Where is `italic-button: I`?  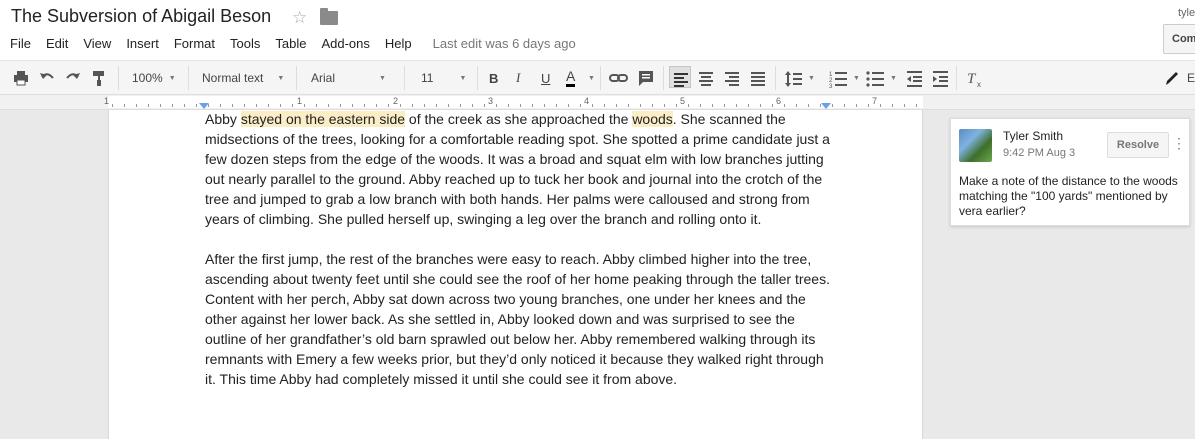
italic-button: I is located at coordinates (518, 78).